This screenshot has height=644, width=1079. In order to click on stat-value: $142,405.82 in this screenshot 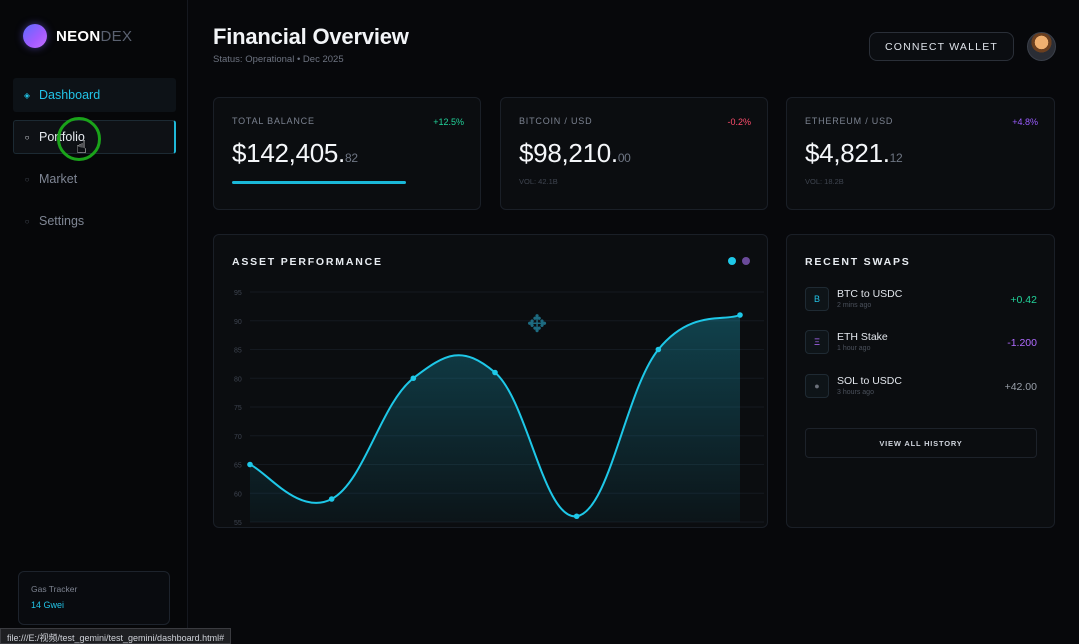, I will do `click(295, 153)`.